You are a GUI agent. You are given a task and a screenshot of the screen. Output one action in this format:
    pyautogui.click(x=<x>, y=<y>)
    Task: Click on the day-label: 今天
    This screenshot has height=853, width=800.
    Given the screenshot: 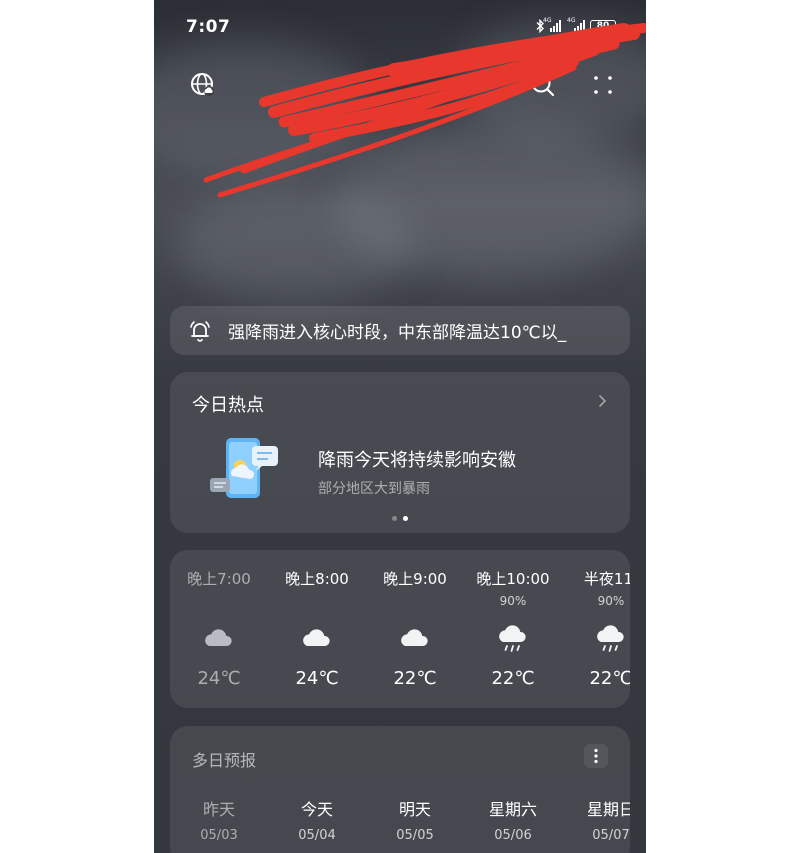 What is the action you would take?
    pyautogui.click(x=316, y=809)
    